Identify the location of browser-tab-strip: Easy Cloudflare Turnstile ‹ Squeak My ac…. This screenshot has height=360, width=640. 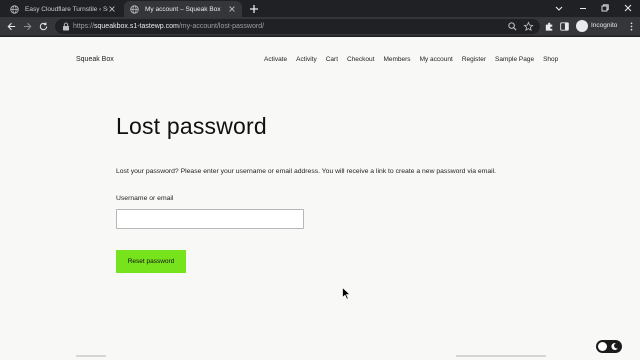
(320, 8).